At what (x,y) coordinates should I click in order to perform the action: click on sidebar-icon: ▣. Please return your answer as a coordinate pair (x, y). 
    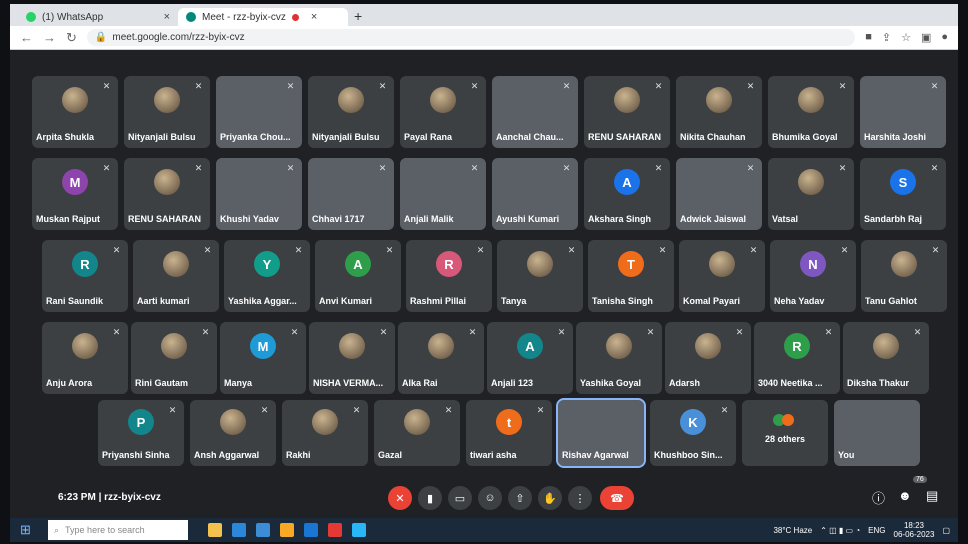
    Looking at the image, I should click on (926, 37).